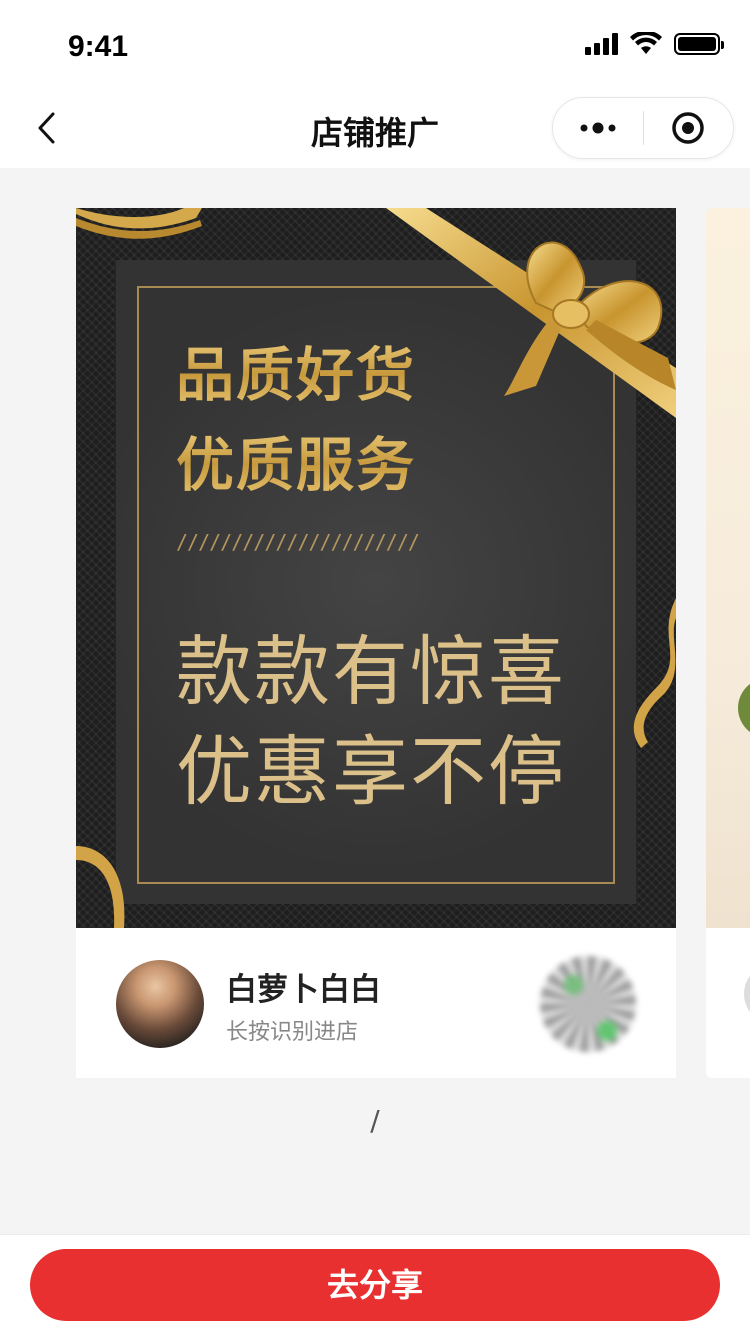 Image resolution: width=750 pixels, height=1334 pixels. I want to click on poster-shop-info: 白萝卜白白 长按识别进店, so click(376, 1003).